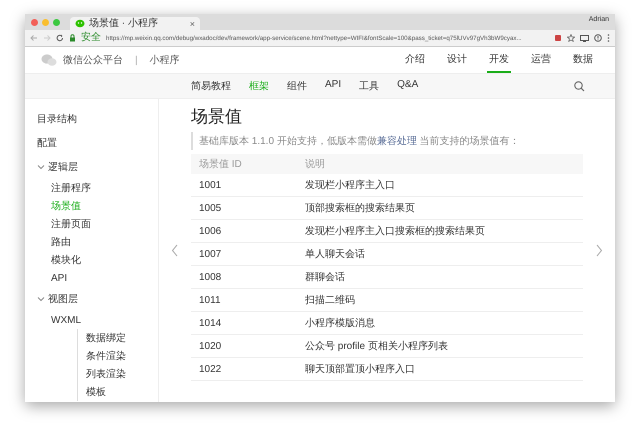 This screenshot has height=439, width=640. What do you see at coordinates (175, 250) in the screenshot?
I see `chevron-left-icon` at bounding box center [175, 250].